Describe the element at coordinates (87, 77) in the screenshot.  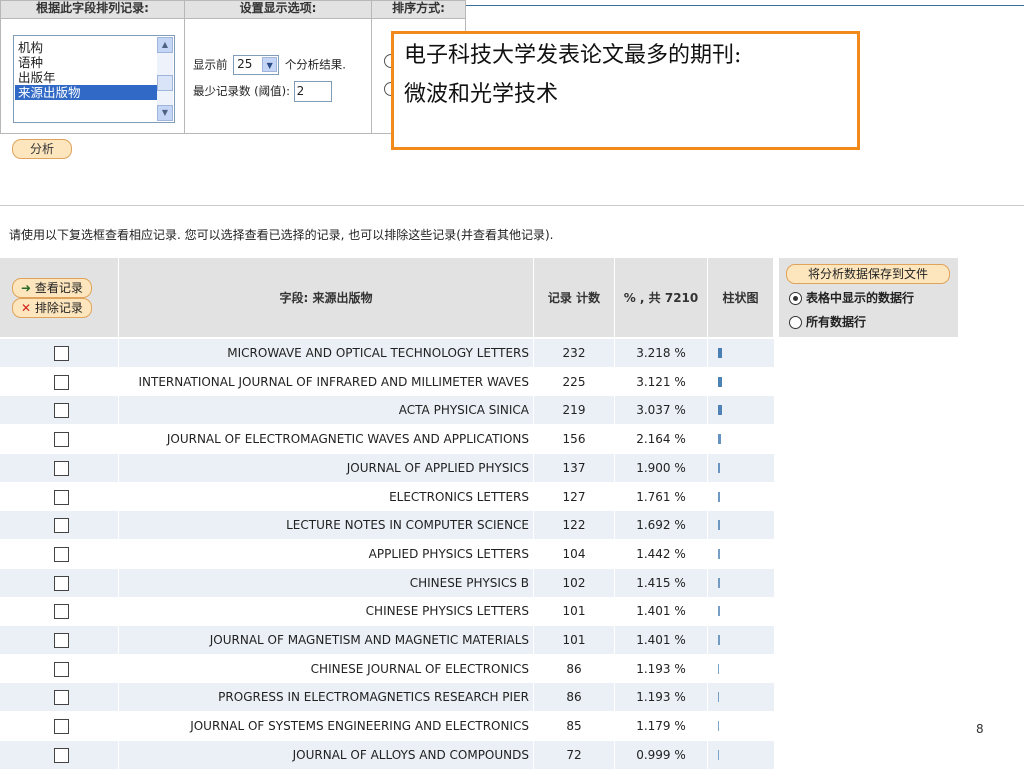
I see `listbox-option: 出版年` at that location.